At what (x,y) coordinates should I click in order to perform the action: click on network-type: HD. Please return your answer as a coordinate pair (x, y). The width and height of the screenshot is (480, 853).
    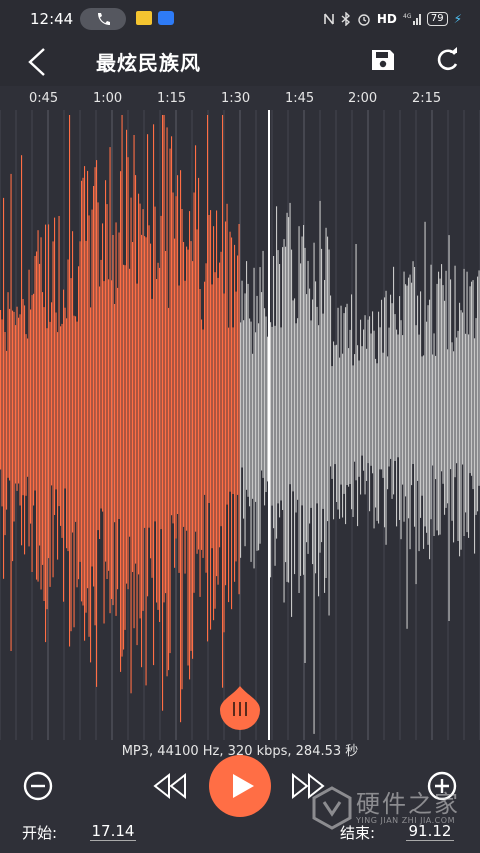
    Looking at the image, I should click on (386, 19).